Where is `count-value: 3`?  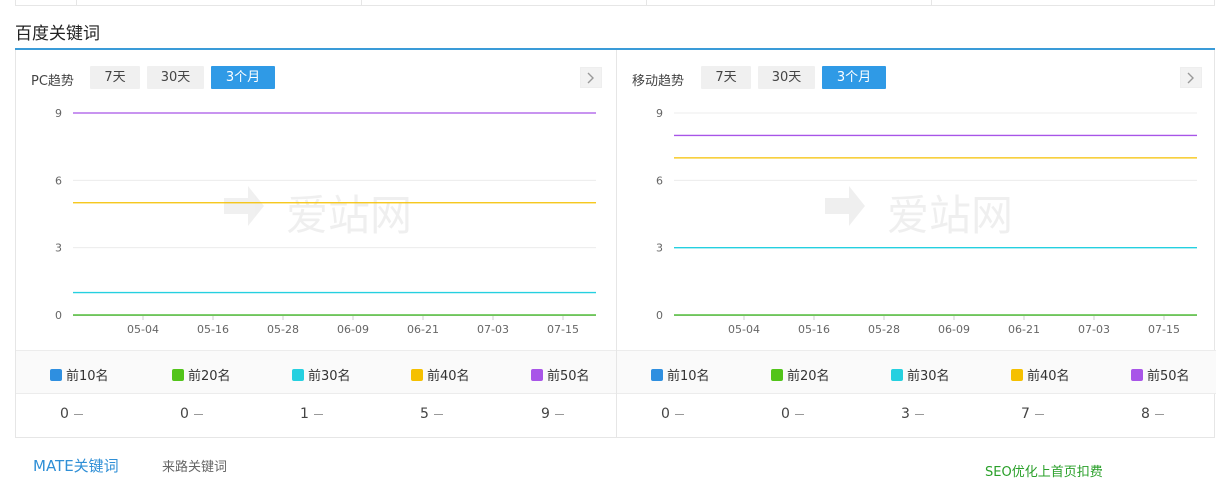
count-value: 3 is located at coordinates (912, 414).